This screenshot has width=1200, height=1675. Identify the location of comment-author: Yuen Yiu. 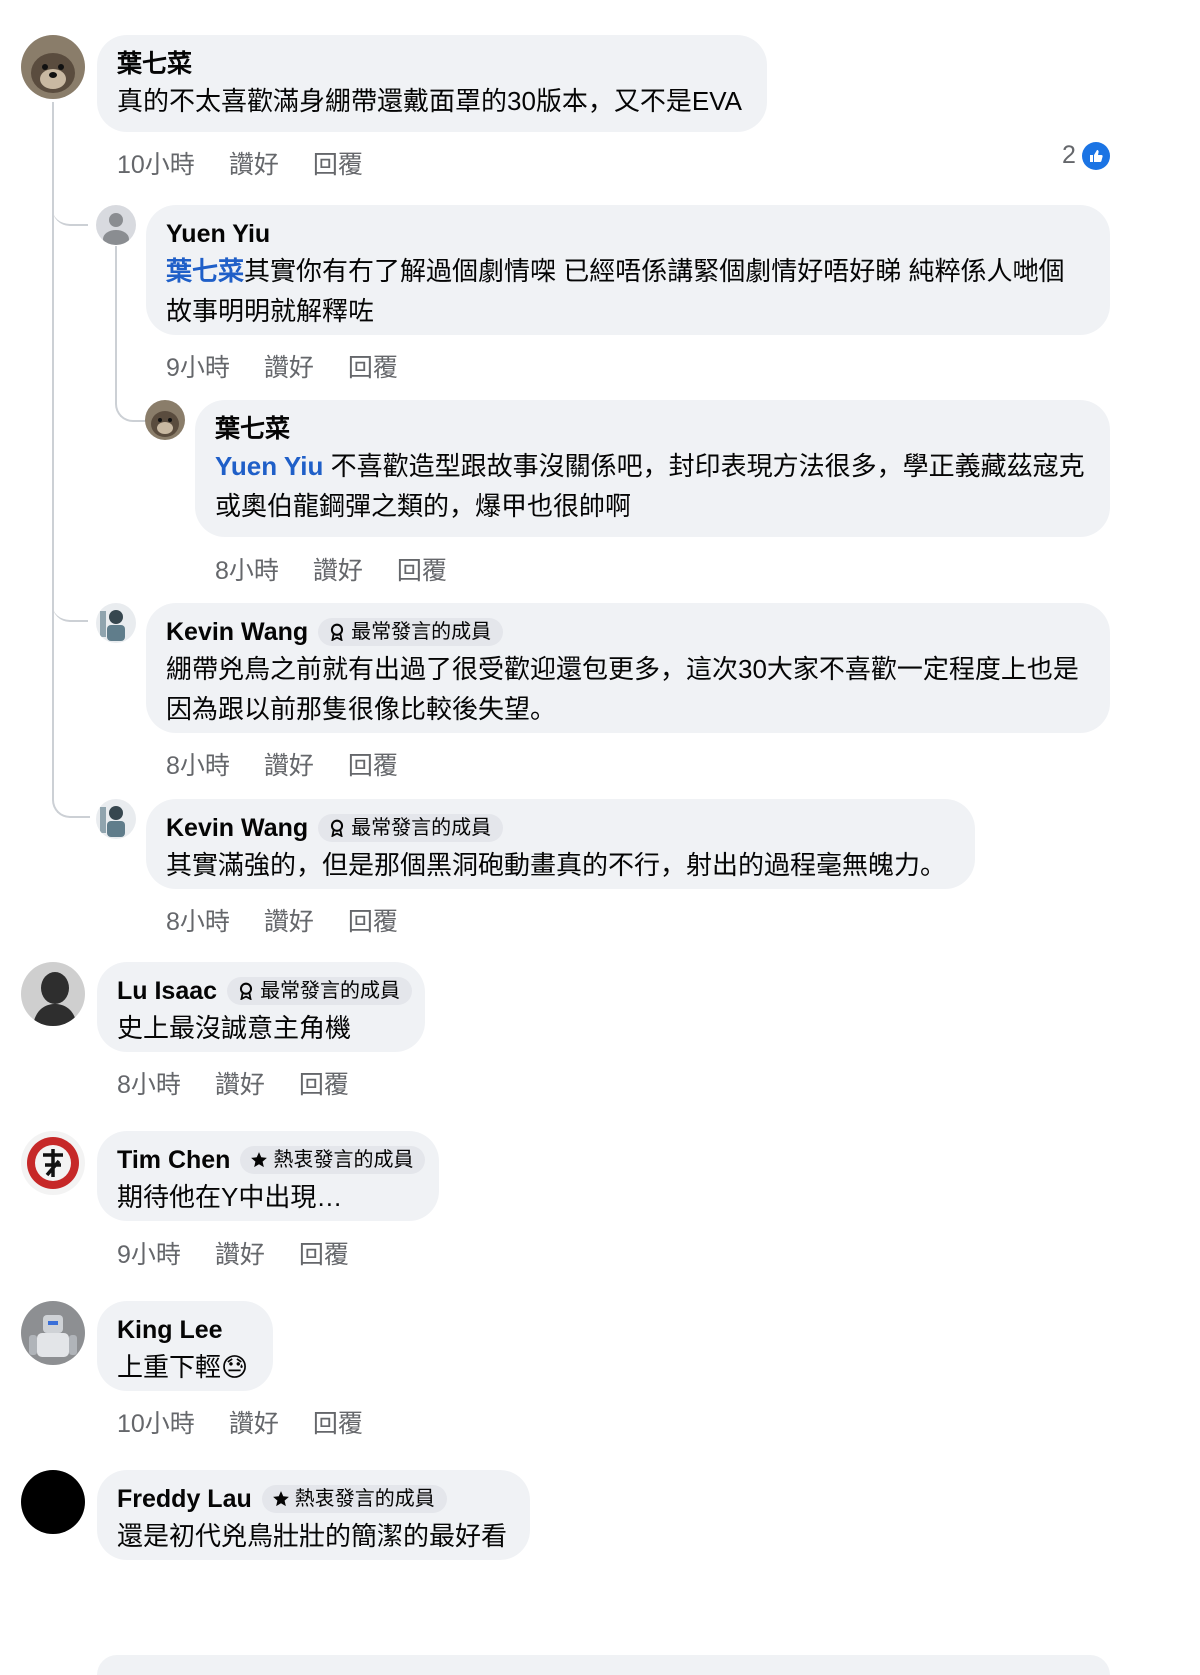
(628, 234).